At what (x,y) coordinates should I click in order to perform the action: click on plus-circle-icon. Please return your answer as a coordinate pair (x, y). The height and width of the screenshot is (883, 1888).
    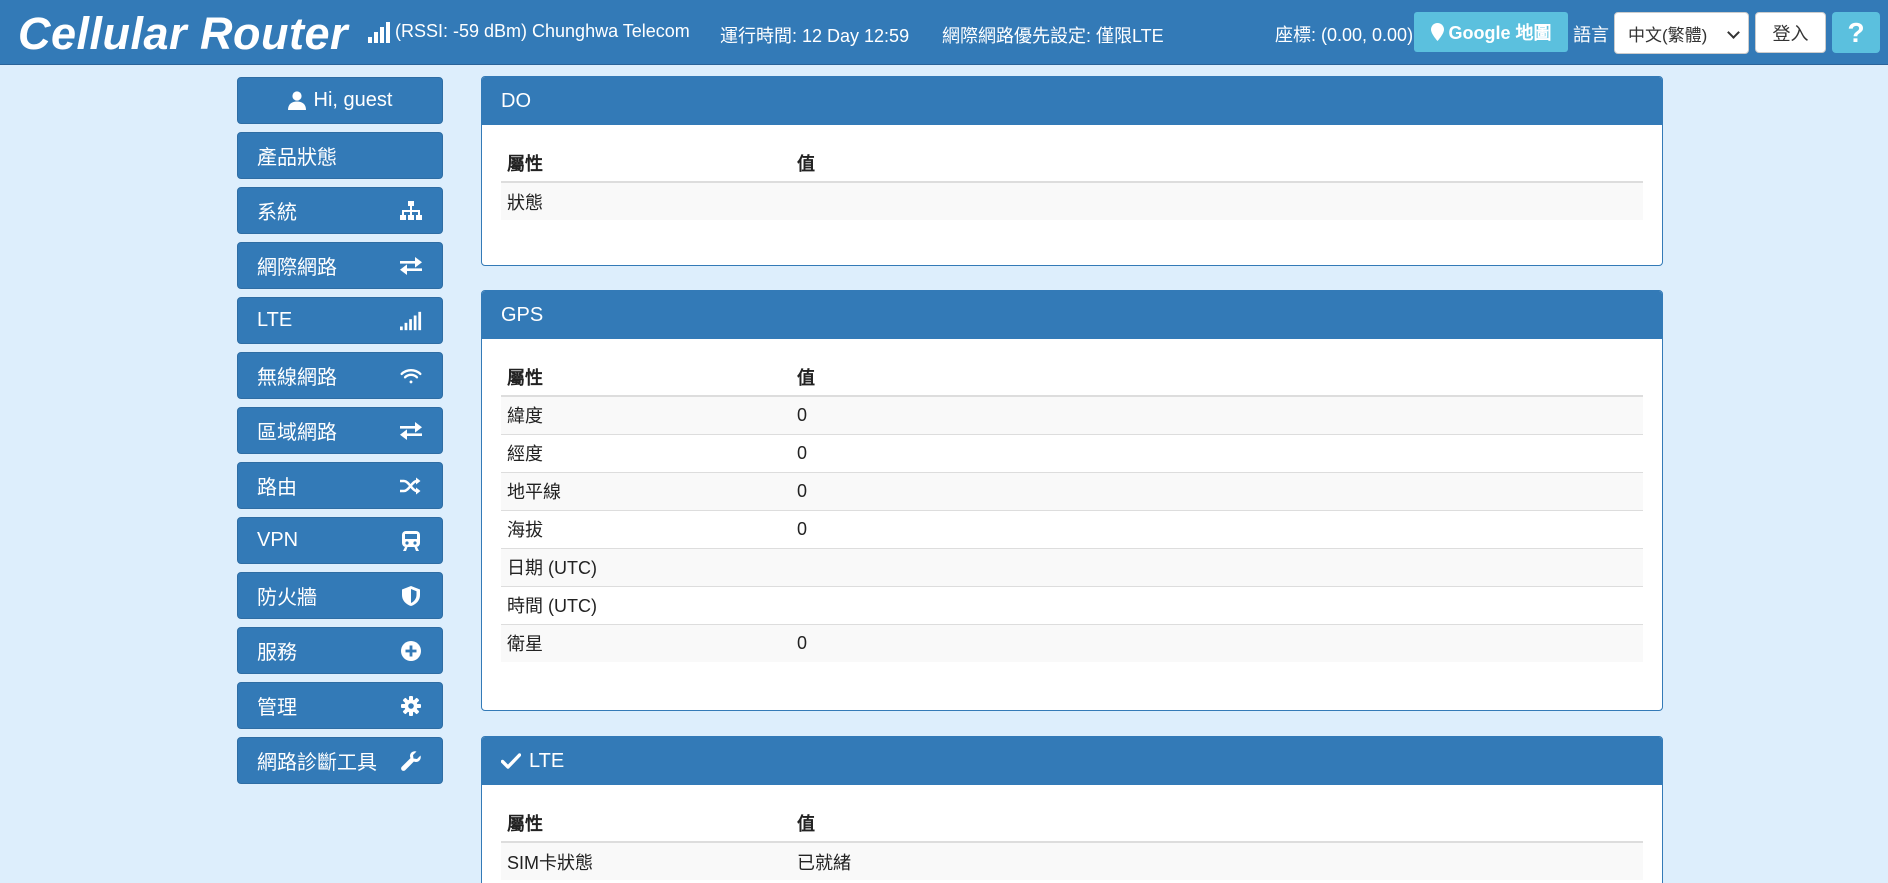
    Looking at the image, I should click on (411, 651).